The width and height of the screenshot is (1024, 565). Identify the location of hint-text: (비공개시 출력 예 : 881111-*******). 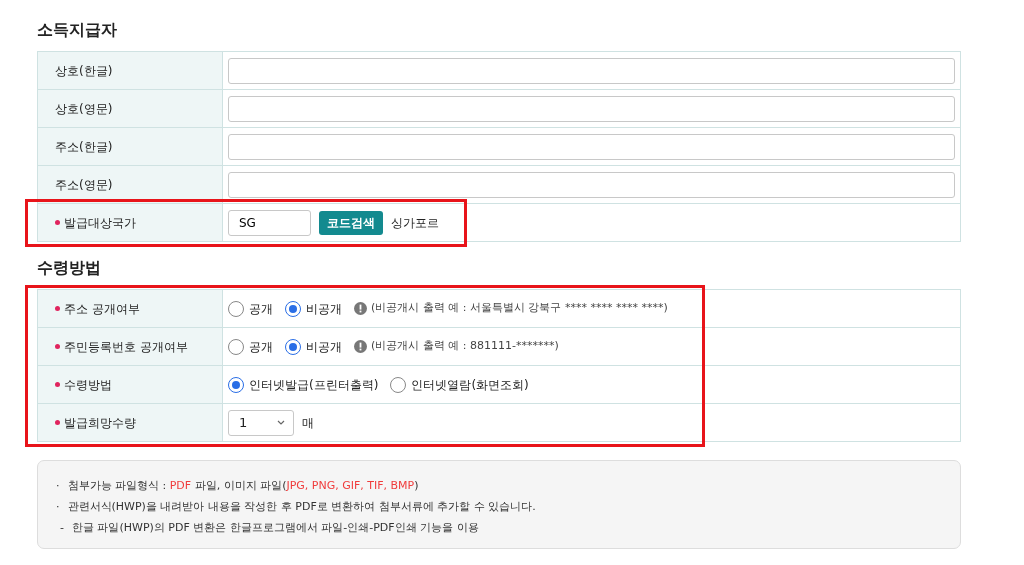
(465, 346).